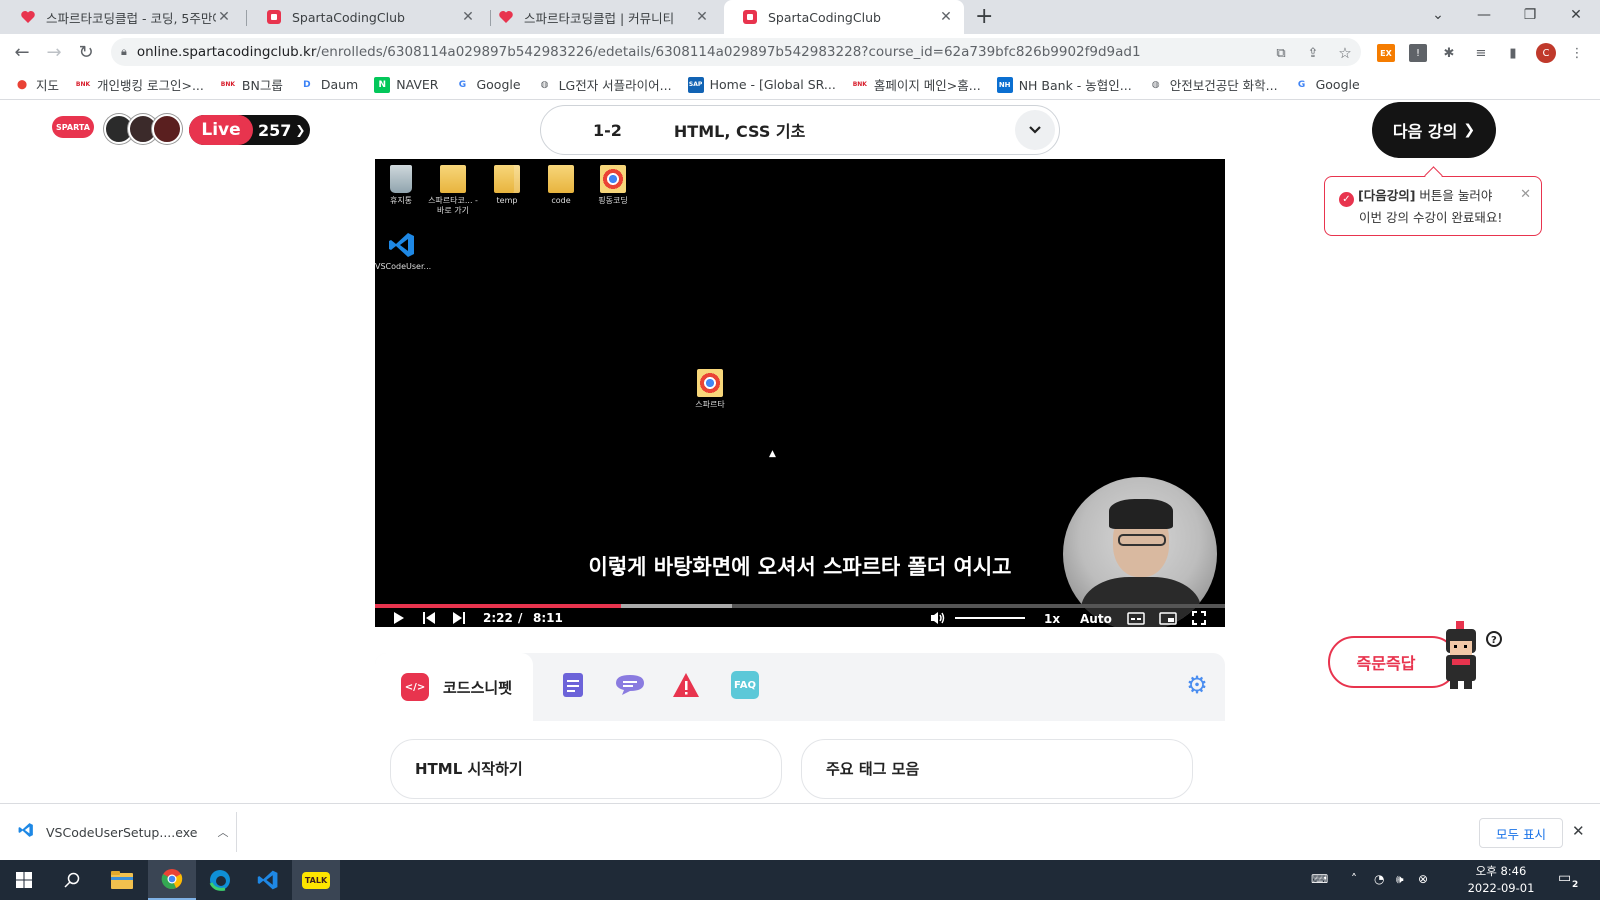 This screenshot has height=900, width=1600. What do you see at coordinates (54, 52) in the screenshot?
I see `forward-icon: →` at bounding box center [54, 52].